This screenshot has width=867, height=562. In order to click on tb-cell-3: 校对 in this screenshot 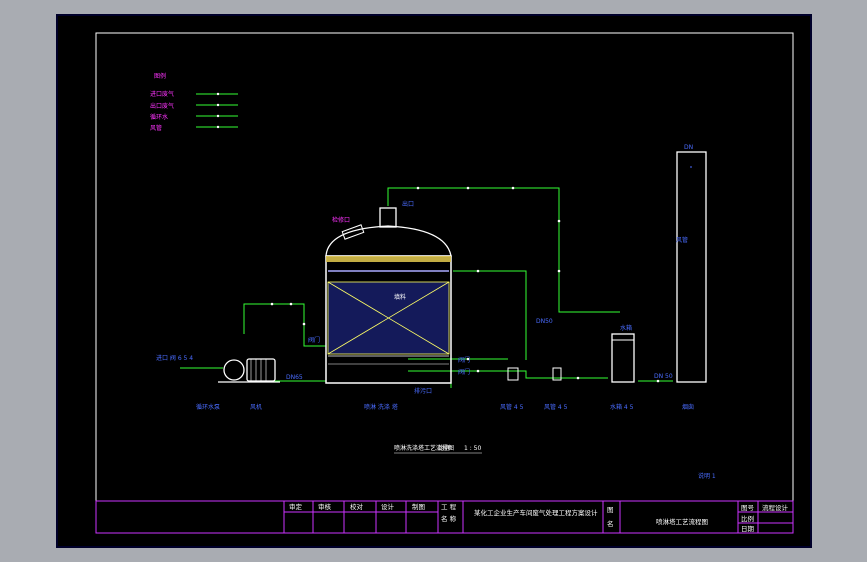, I will do `click(357, 506)`.